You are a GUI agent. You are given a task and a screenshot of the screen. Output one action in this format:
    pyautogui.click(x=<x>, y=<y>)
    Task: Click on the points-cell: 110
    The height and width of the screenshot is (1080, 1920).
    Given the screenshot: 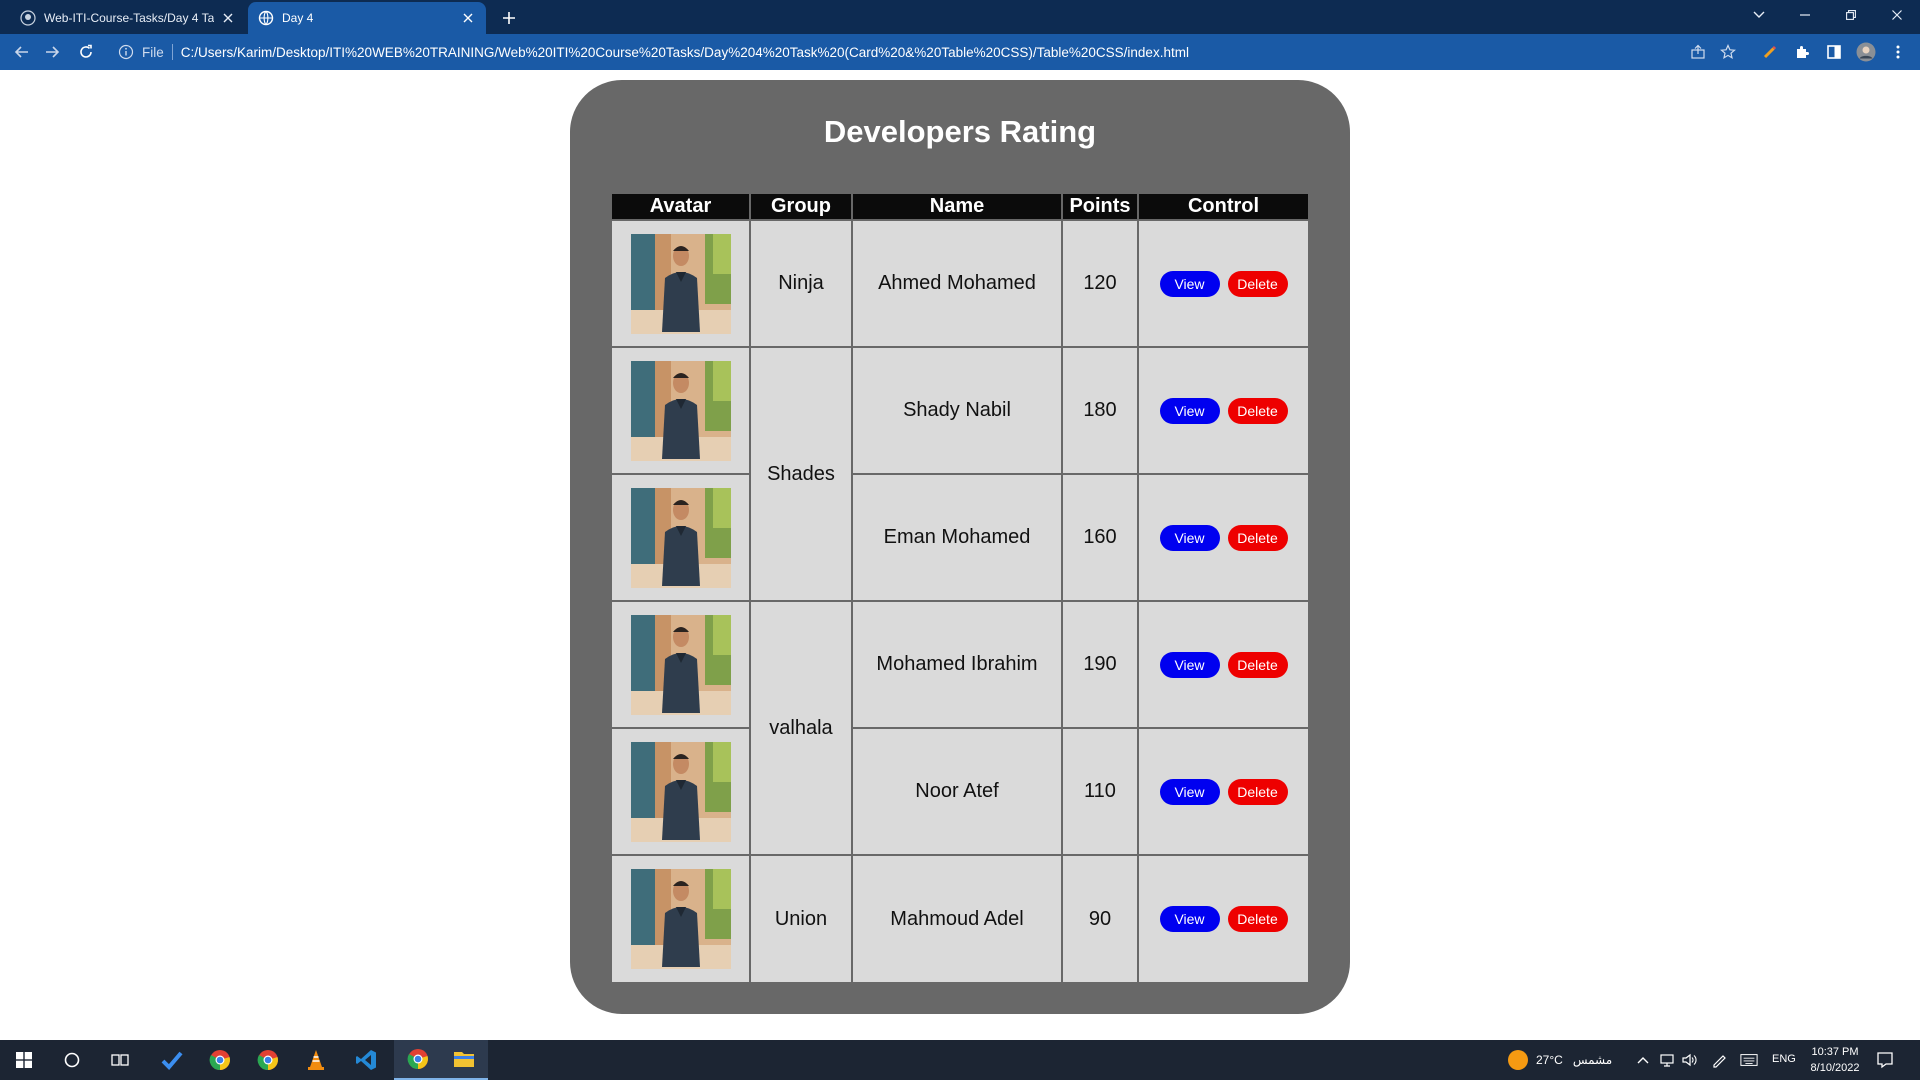 What is the action you would take?
    pyautogui.click(x=1100, y=791)
    